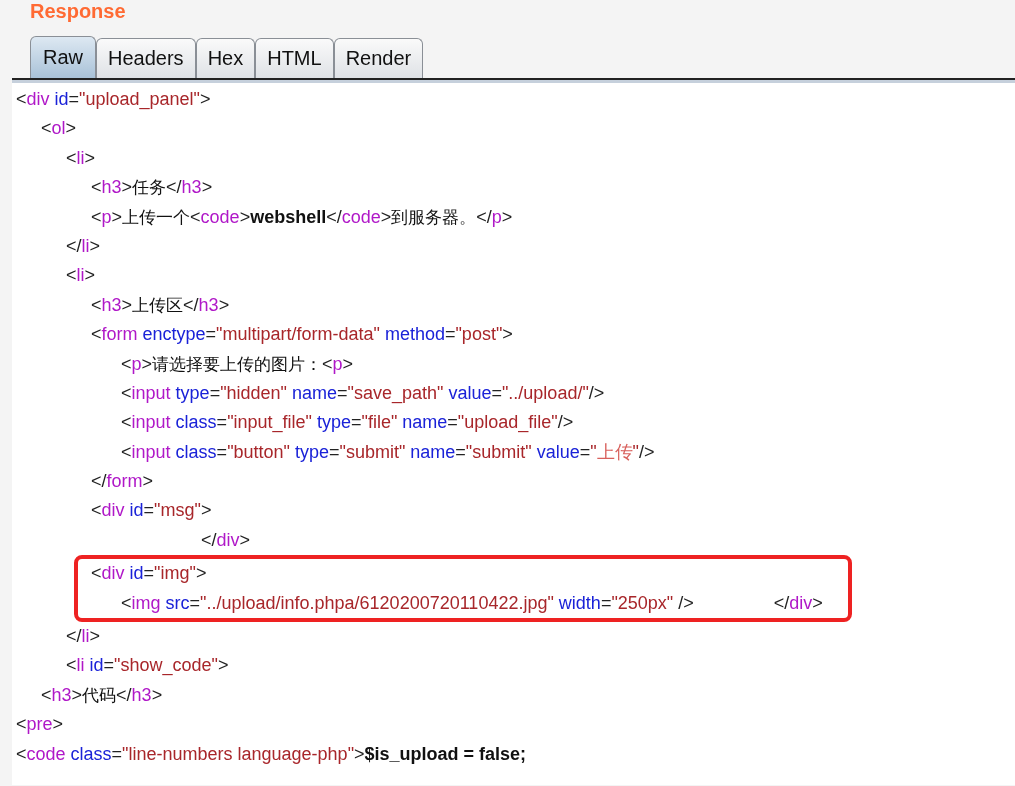  I want to click on code-line: <h3>任务</h3>, so click(152, 188).